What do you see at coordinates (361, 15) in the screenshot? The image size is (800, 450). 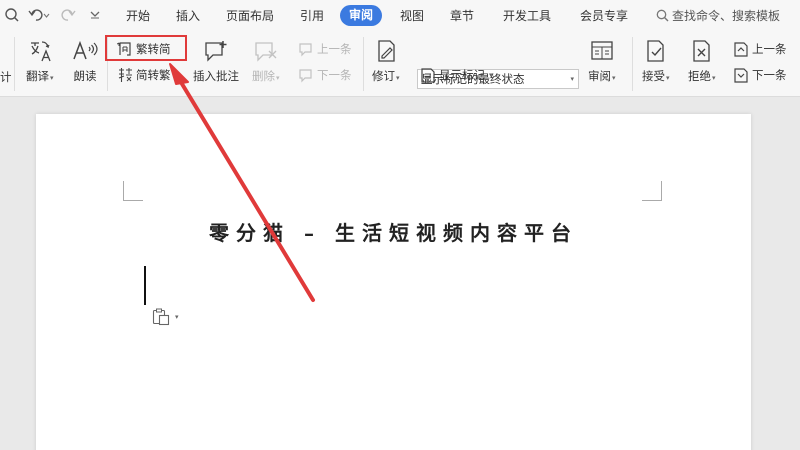 I see `tab-review: 审阅` at bounding box center [361, 15].